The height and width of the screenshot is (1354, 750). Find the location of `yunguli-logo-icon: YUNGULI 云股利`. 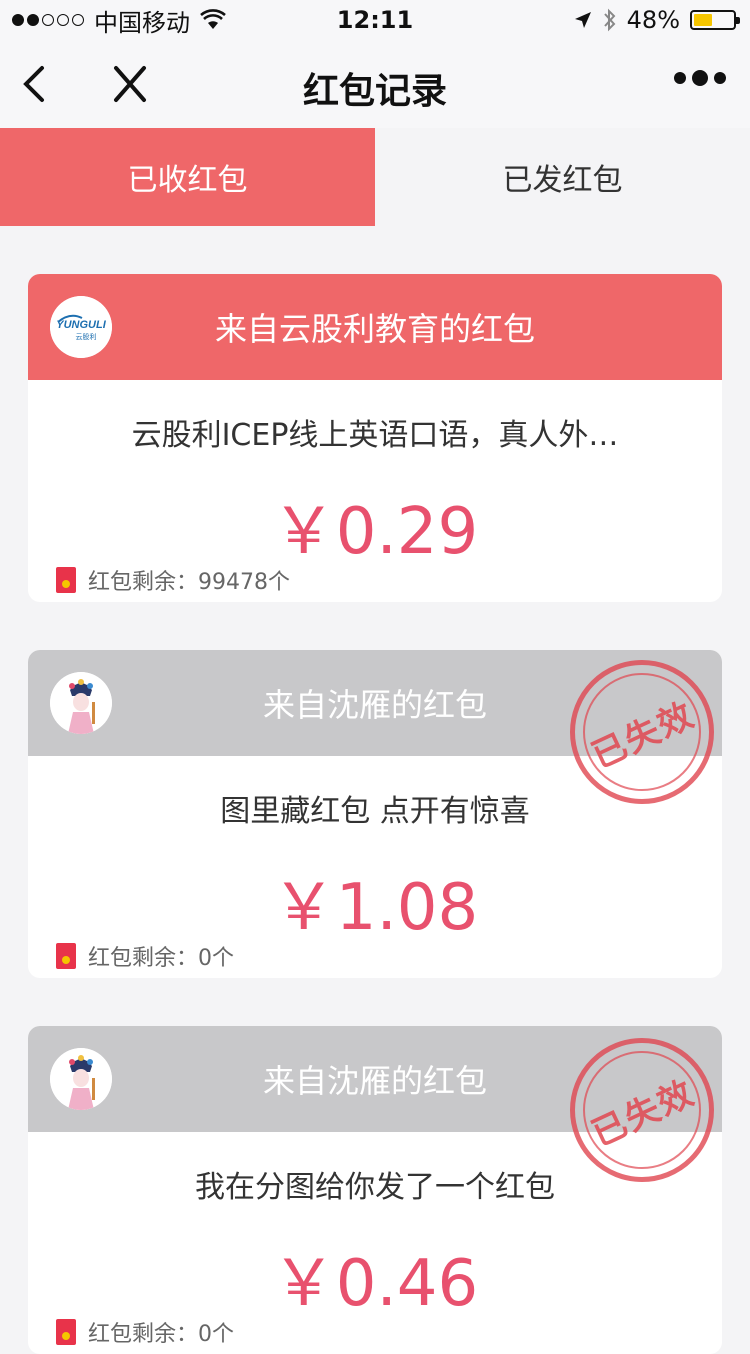

yunguli-logo-icon: YUNGULI 云股利 is located at coordinates (81, 327).